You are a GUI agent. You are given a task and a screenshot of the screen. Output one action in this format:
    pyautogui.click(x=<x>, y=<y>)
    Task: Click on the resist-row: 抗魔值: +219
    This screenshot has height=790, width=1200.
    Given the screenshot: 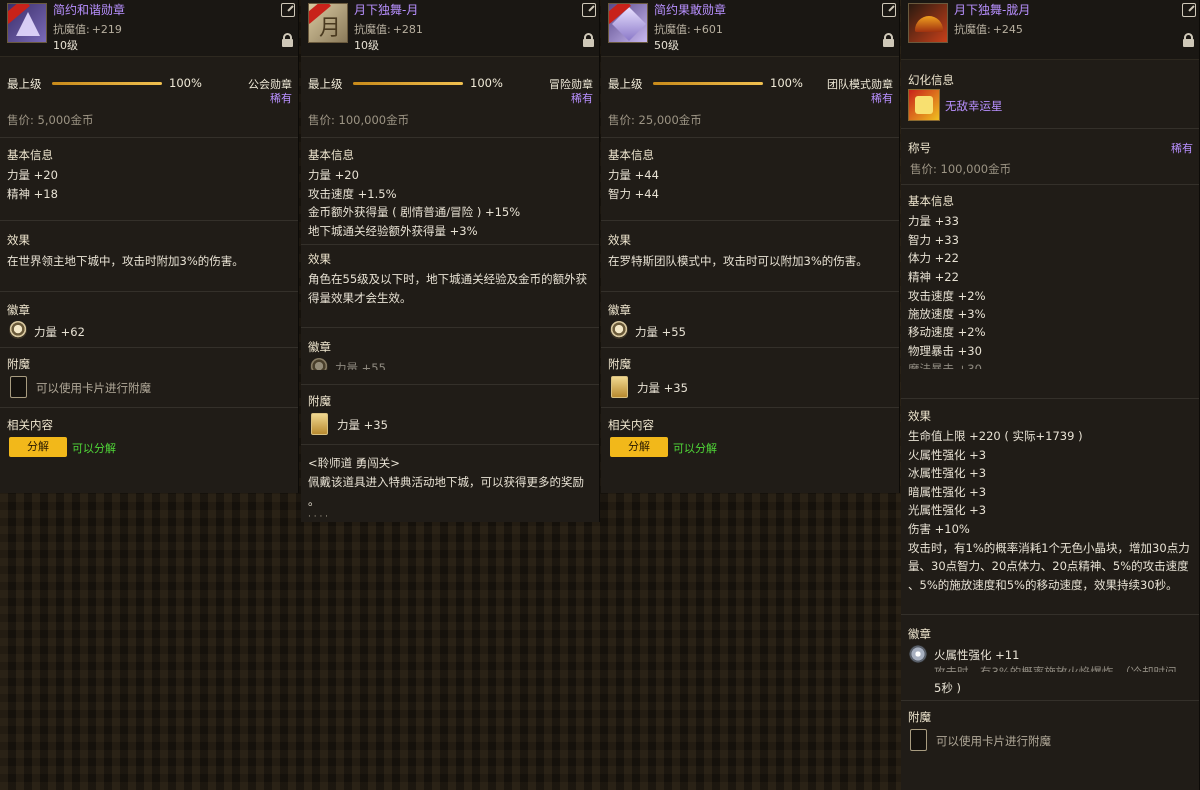 What is the action you would take?
    pyautogui.click(x=87, y=29)
    